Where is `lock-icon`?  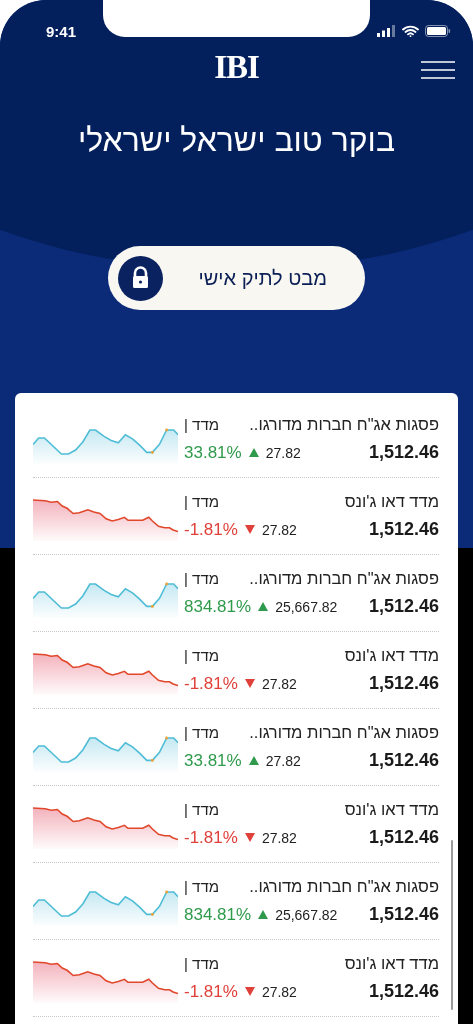
lock-icon is located at coordinates (140, 278).